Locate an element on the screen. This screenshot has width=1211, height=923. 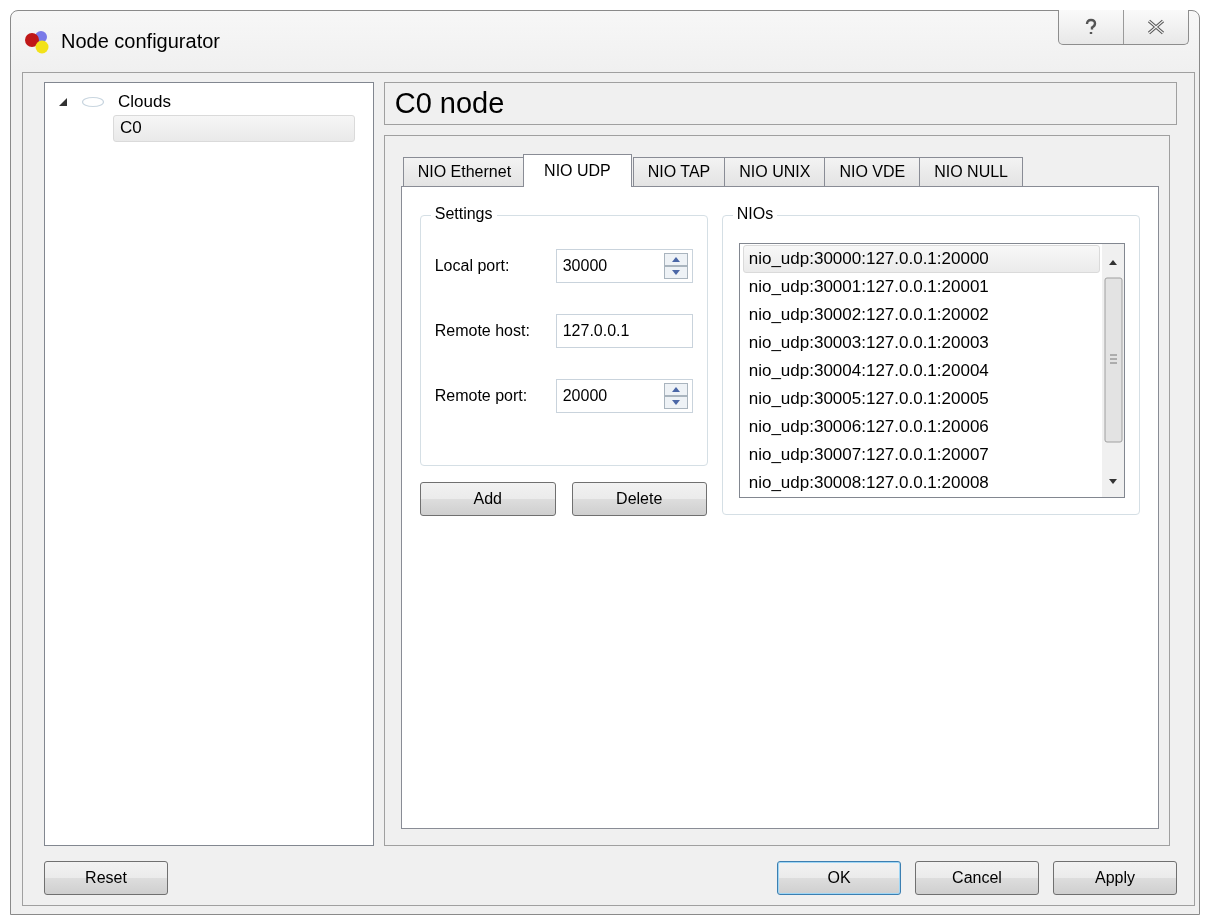
list-item: nio_udp:30003:127.0.0.1:20003 is located at coordinates (921, 343).